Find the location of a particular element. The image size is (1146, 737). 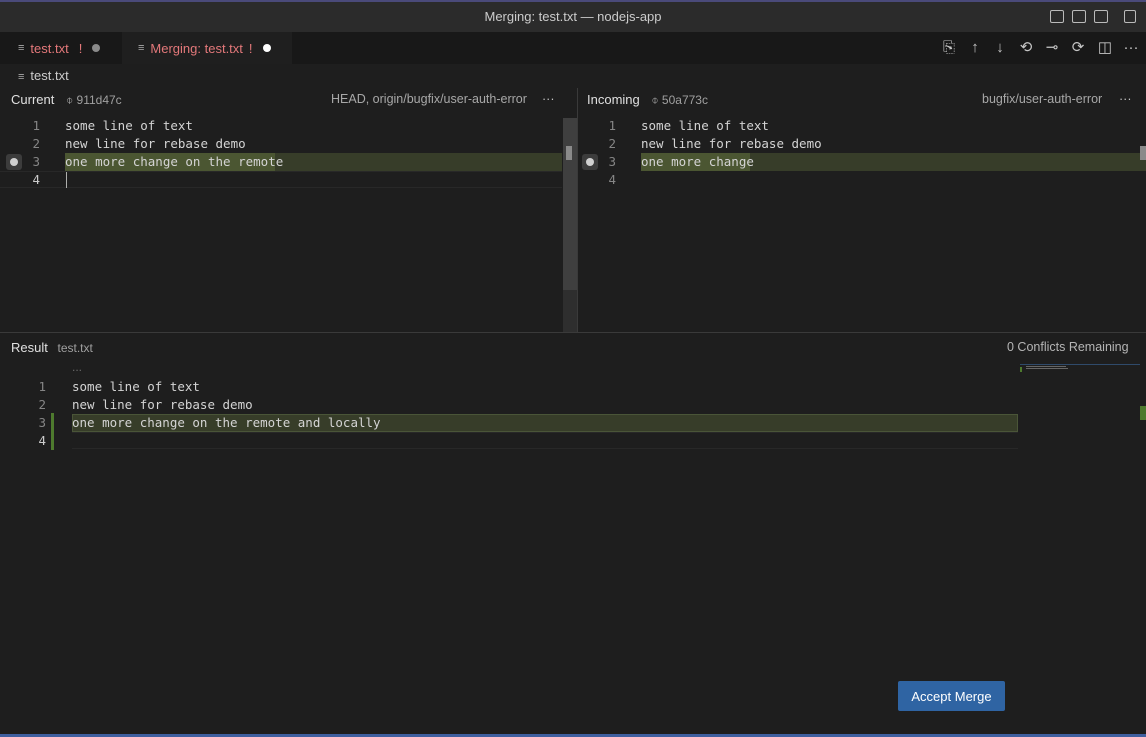

commit-hash: ⌽ 50a773c is located at coordinates (679, 100).